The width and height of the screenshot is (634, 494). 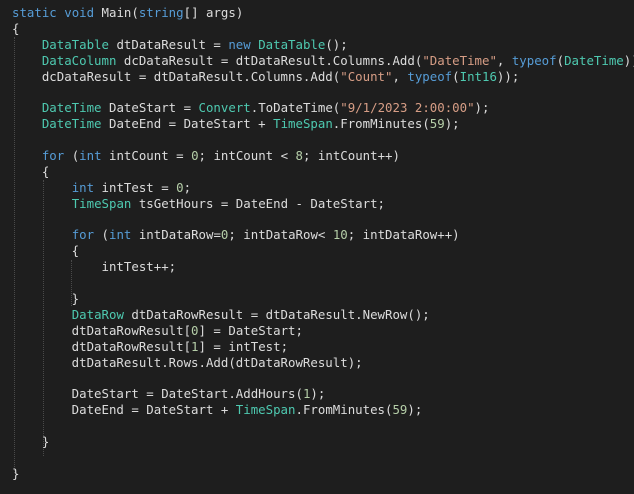 I want to click on code-token: ; intCount <, so click(x=247, y=156).